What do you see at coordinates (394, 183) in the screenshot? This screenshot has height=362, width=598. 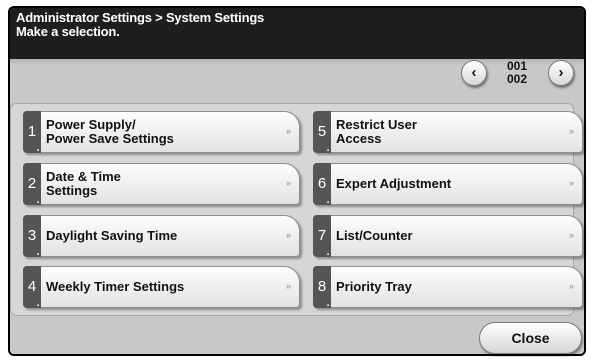 I see `item-label: Expert Adjustment` at bounding box center [394, 183].